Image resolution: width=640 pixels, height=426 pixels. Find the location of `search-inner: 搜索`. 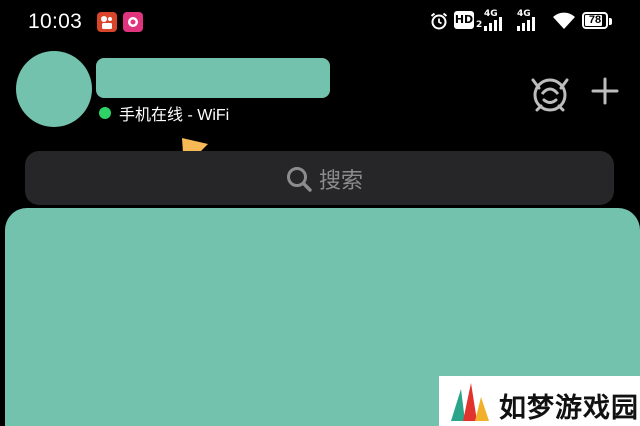

search-inner: 搜索 is located at coordinates (324, 179).